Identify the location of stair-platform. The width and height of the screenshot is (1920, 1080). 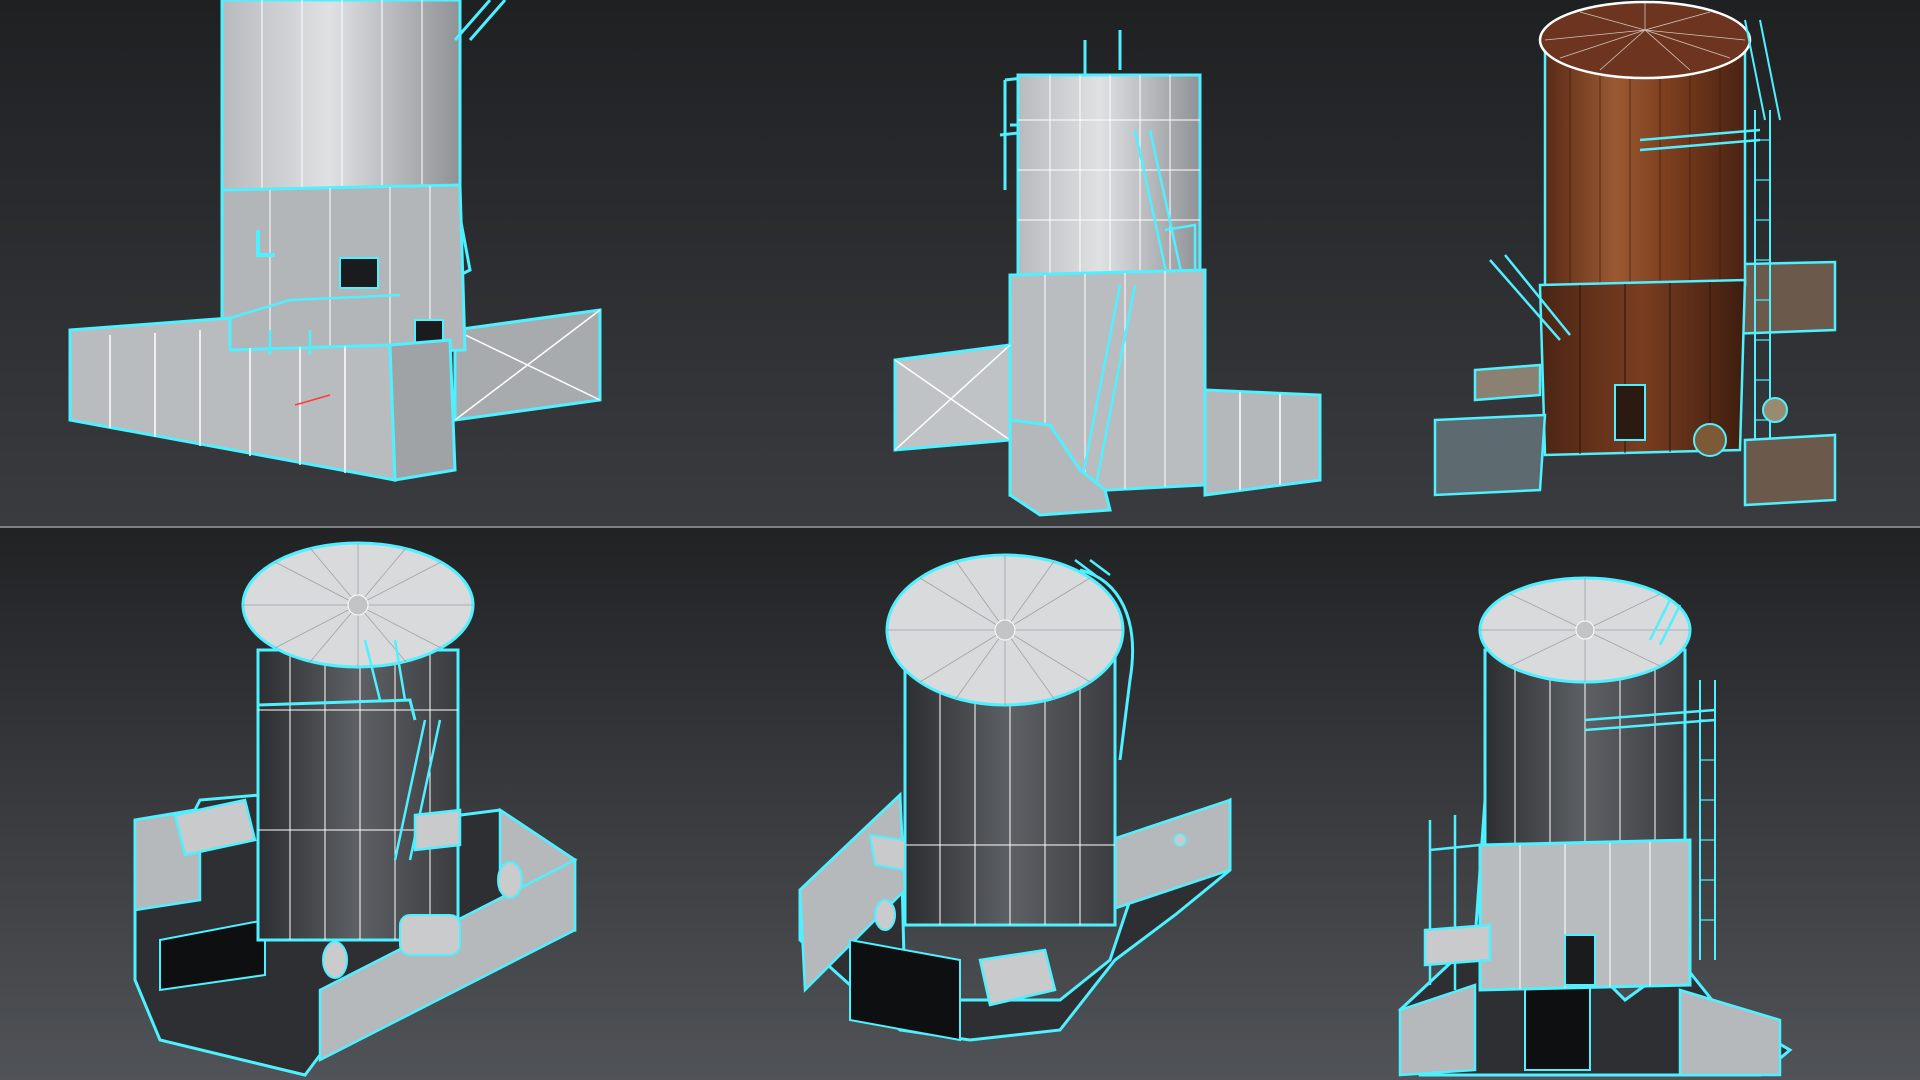
(1507, 382).